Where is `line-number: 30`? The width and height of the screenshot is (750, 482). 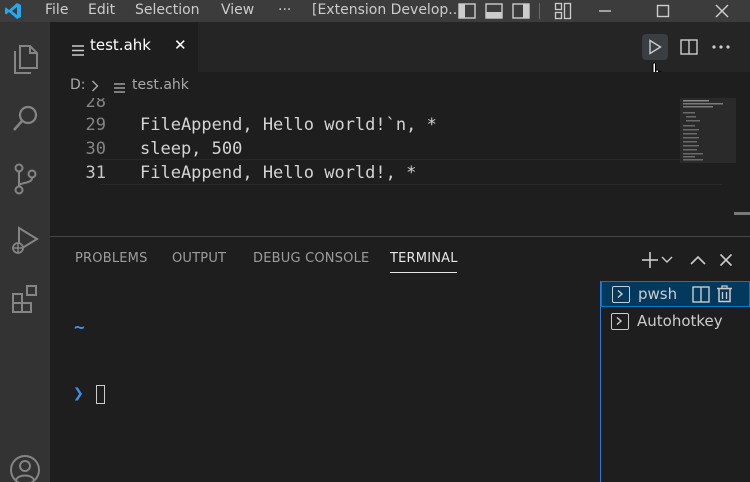 line-number: 30 is located at coordinates (95, 149).